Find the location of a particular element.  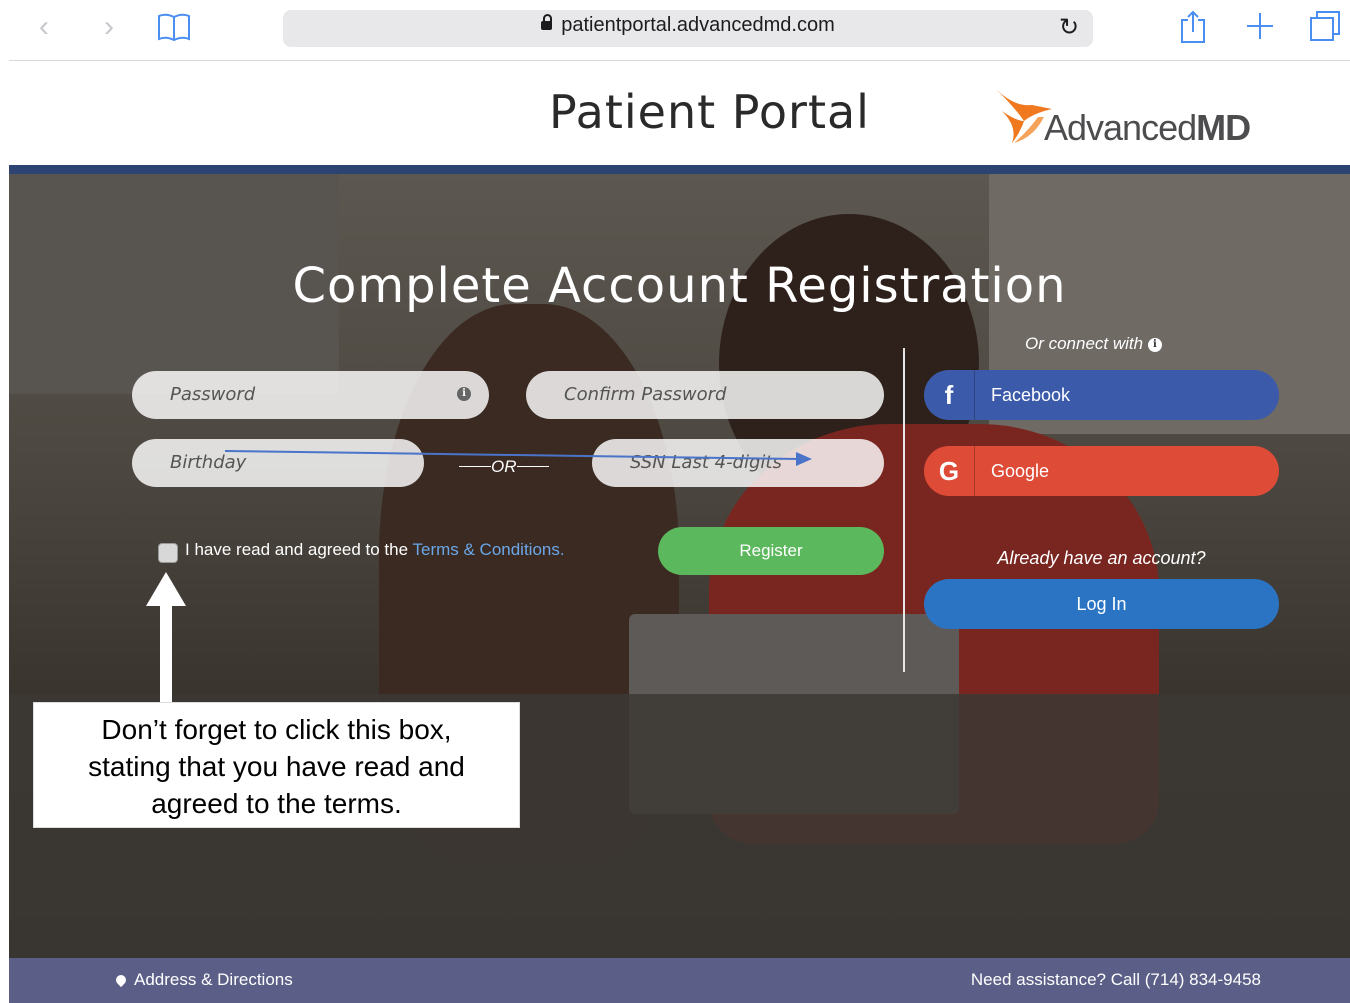

site-header: Patient Portal AdvancedMD is located at coordinates (679, 113).